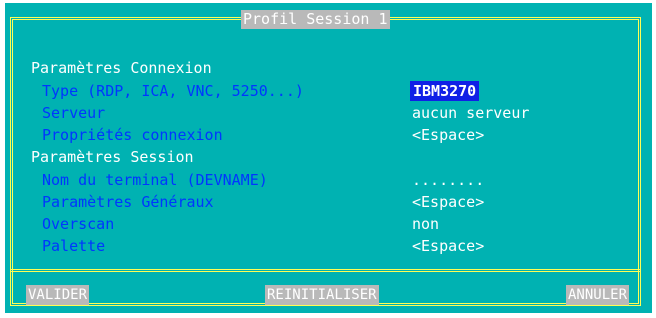 Image resolution: width=656 pixels, height=318 pixels. Describe the element at coordinates (173, 91) in the screenshot. I see `field-type-label: Type (RDP, ICA, VNC, 5250...)` at that location.